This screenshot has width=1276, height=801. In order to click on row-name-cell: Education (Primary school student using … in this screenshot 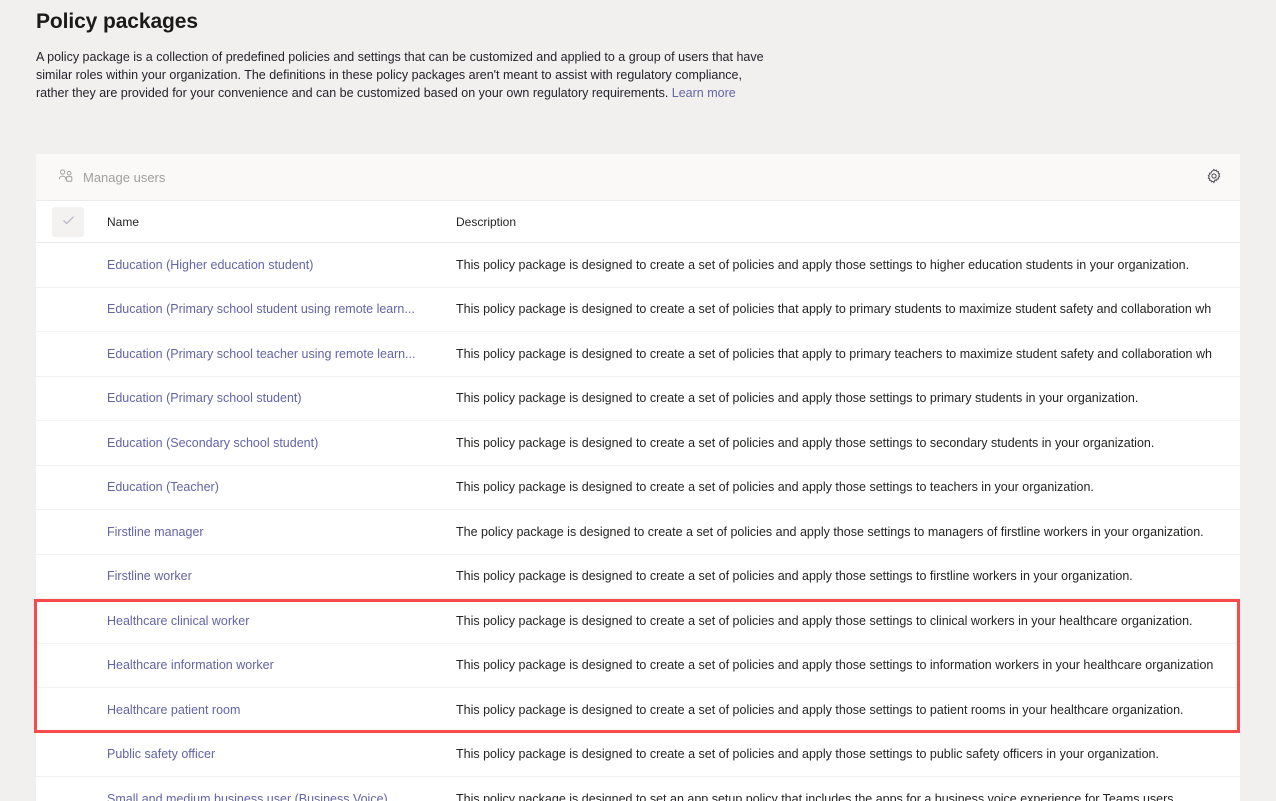, I will do `click(277, 309)`.